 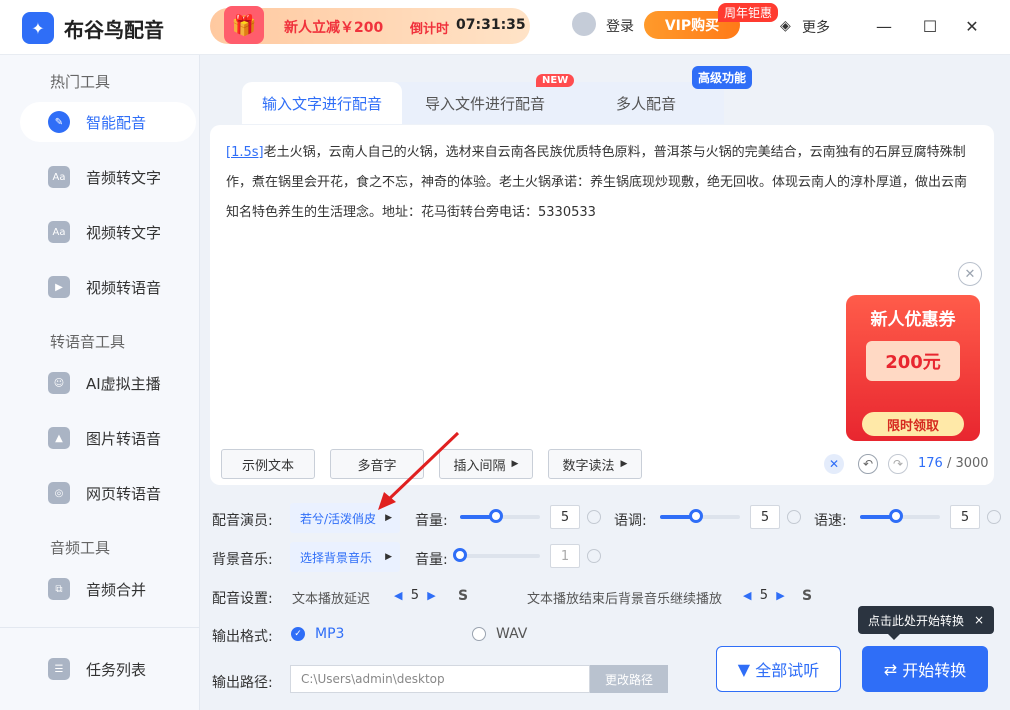 I want to click on undo-icon: ↶, so click(x=868, y=464).